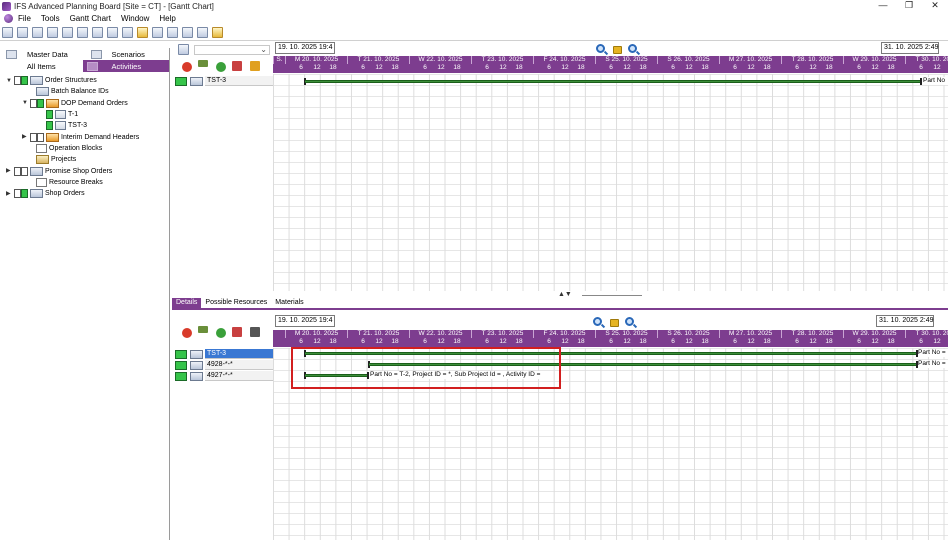 The image size is (948, 540). I want to click on export-icon, so click(67, 32).